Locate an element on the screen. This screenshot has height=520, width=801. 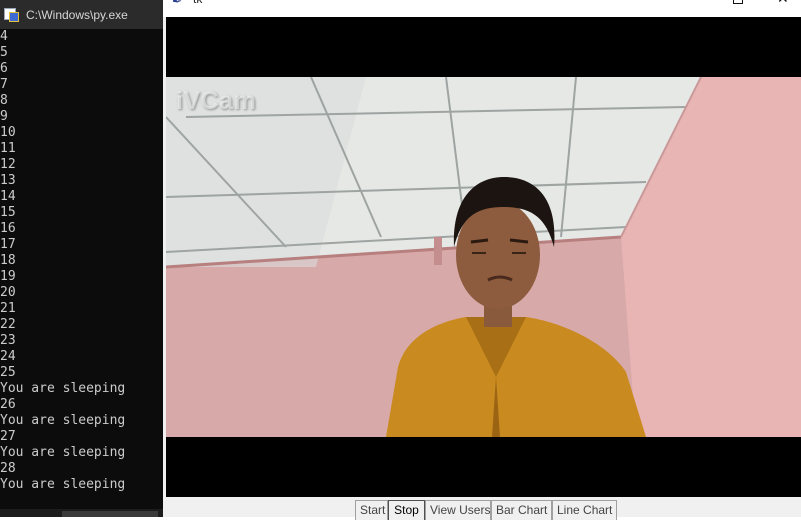
bar-chart-button: Bar Chart is located at coordinates (521, 510).